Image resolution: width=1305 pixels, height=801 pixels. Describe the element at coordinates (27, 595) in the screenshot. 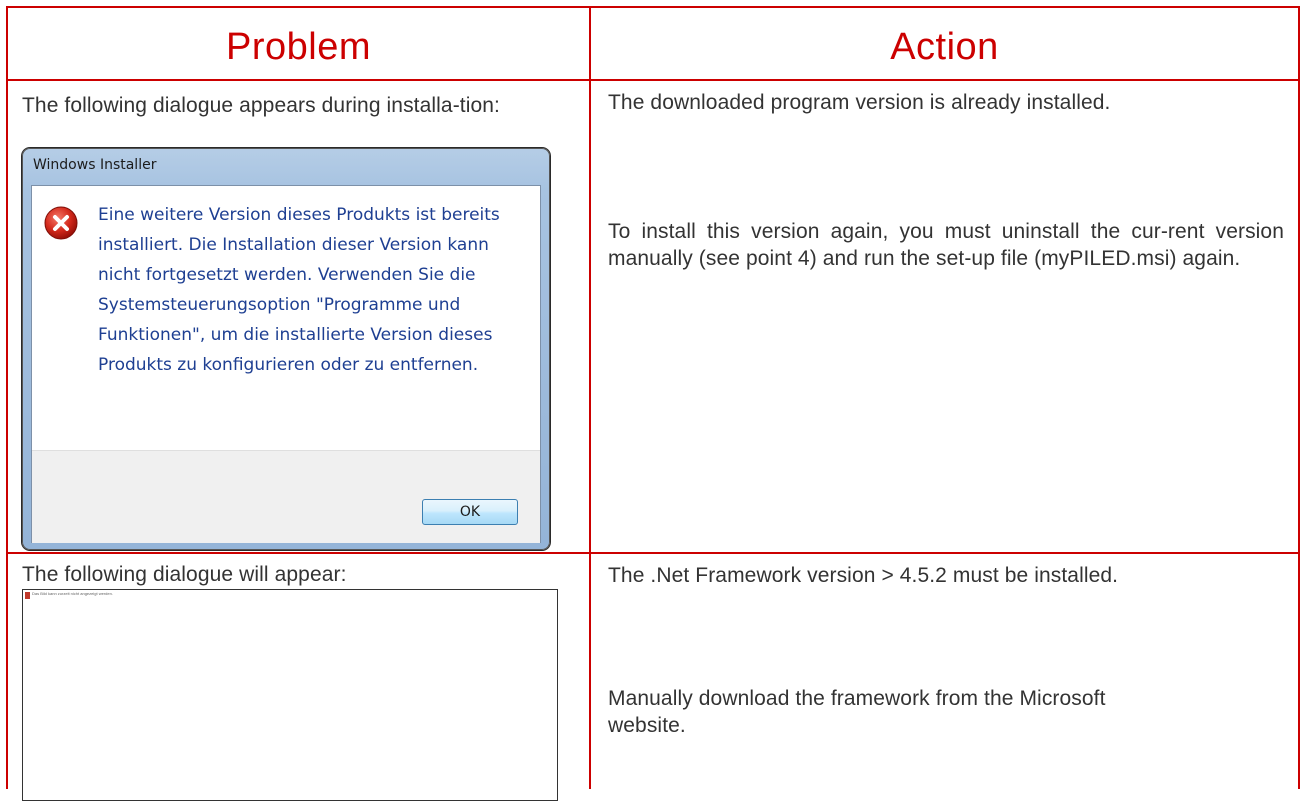

I see `broken-image-icon` at that location.